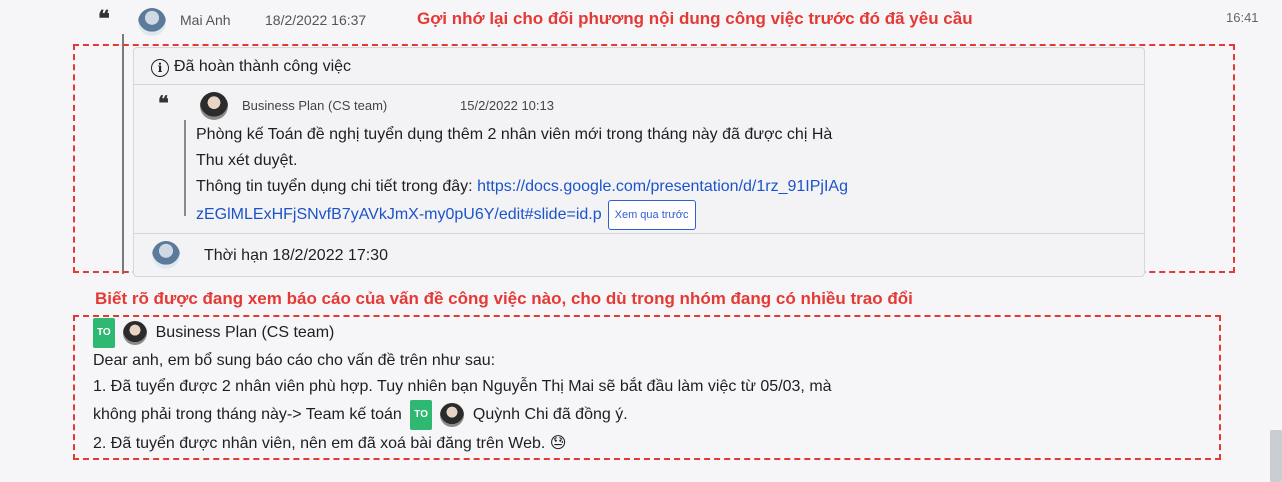  Describe the element at coordinates (421, 415) in the screenshot. I see `mention-to-tag: TO` at that location.